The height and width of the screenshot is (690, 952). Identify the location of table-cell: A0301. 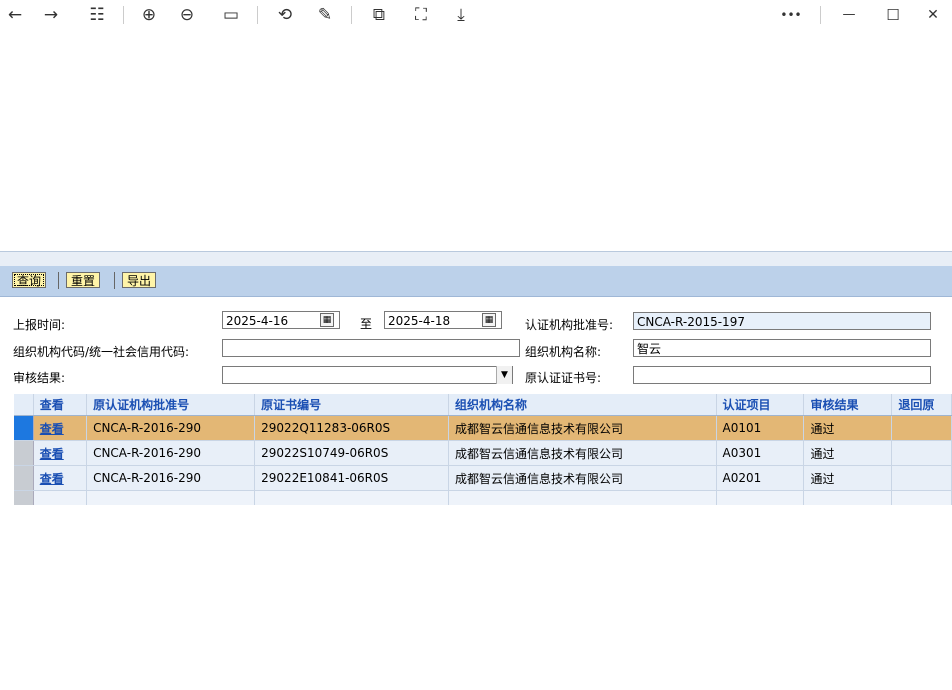
(760, 453).